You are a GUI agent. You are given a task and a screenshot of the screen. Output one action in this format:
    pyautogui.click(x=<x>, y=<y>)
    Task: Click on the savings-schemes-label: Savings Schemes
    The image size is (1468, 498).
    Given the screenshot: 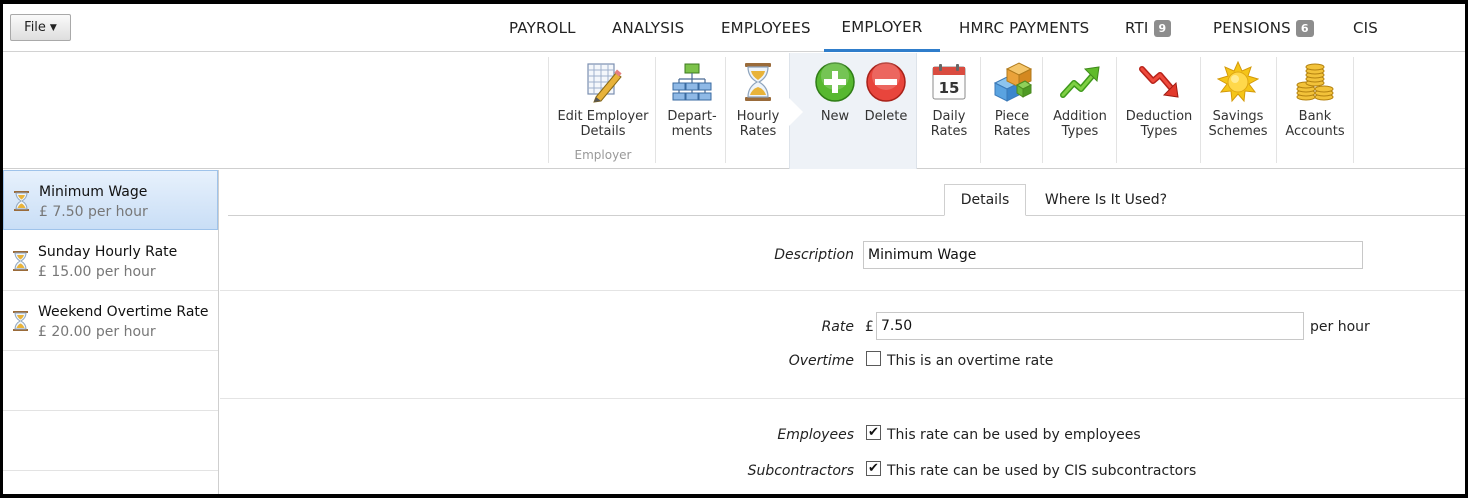 What is the action you would take?
    pyautogui.click(x=1238, y=124)
    